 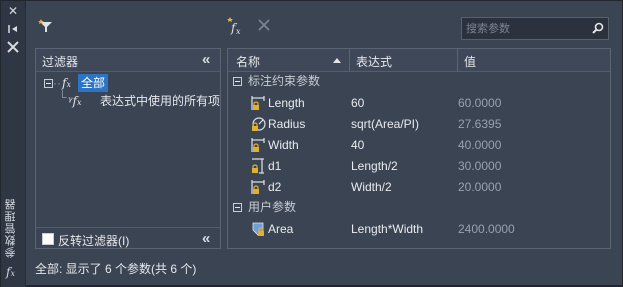 I want to click on param-value: 30.0000, so click(x=480, y=166).